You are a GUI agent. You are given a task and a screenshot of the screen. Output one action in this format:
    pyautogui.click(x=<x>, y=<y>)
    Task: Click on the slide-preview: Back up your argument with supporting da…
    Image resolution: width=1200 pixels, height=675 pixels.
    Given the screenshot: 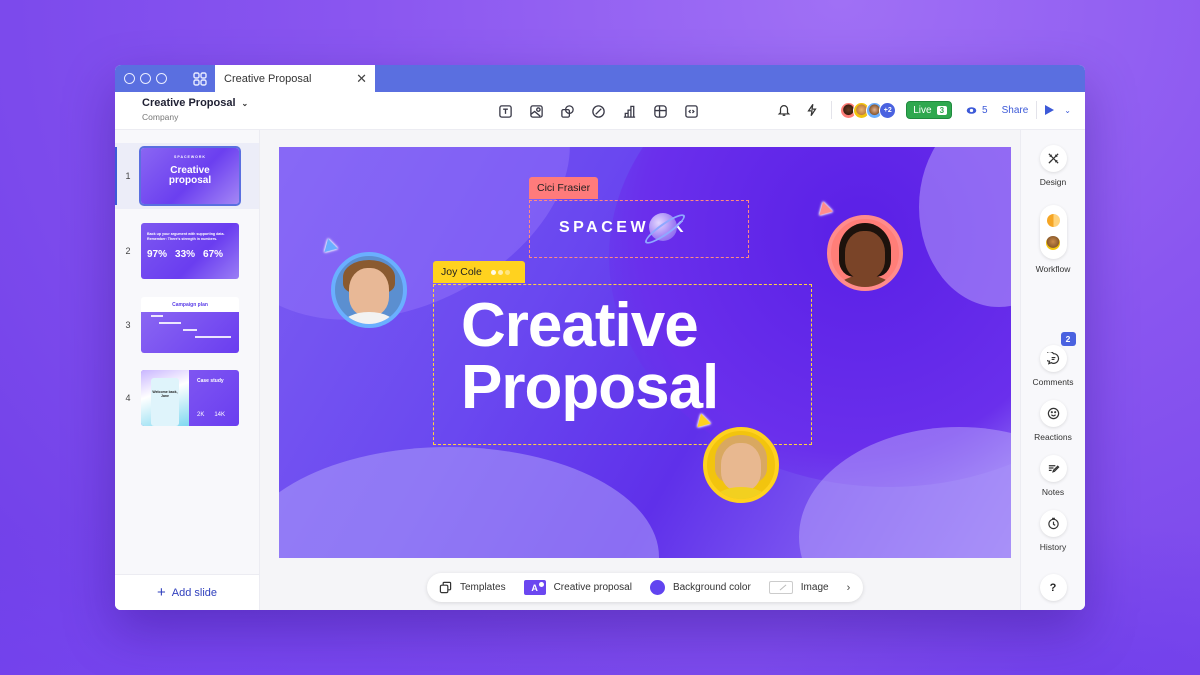 What is the action you would take?
    pyautogui.click(x=190, y=251)
    